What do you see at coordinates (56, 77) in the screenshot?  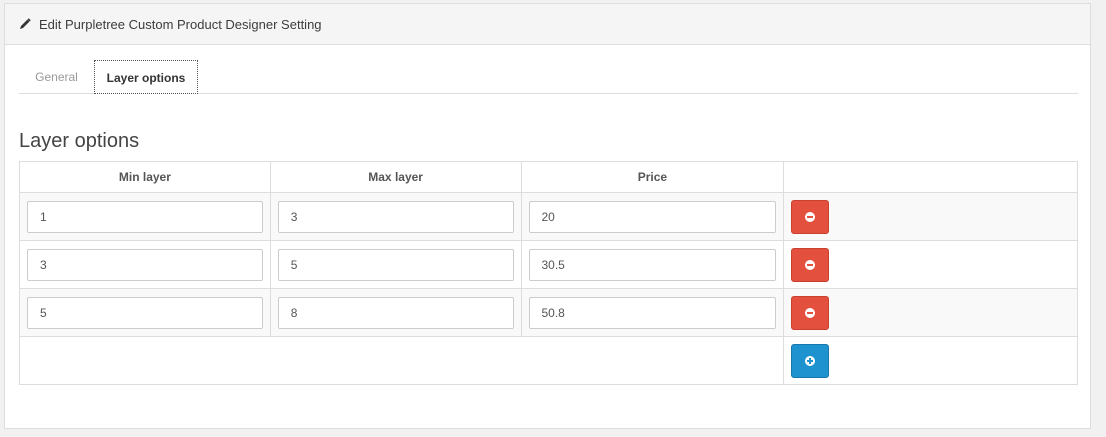 I see `tab-general: General` at bounding box center [56, 77].